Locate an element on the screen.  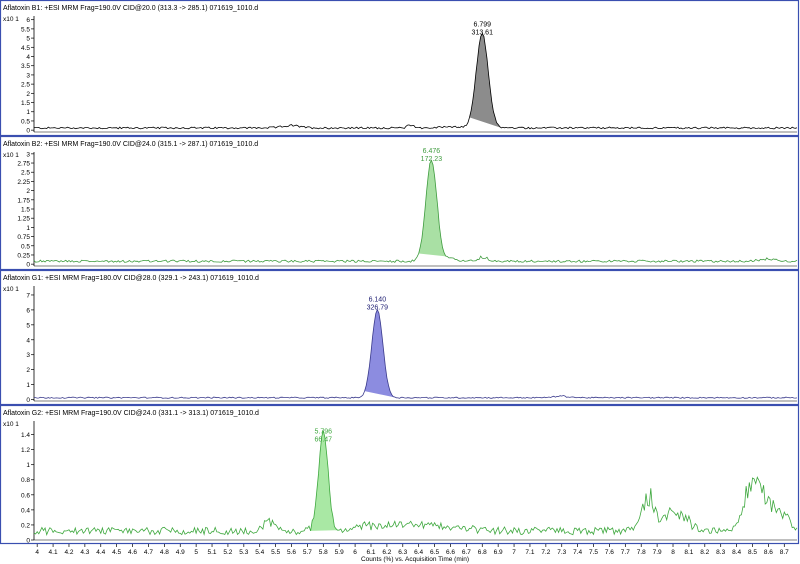
y-tick-label: 4.5 is located at coordinates (25, 48).